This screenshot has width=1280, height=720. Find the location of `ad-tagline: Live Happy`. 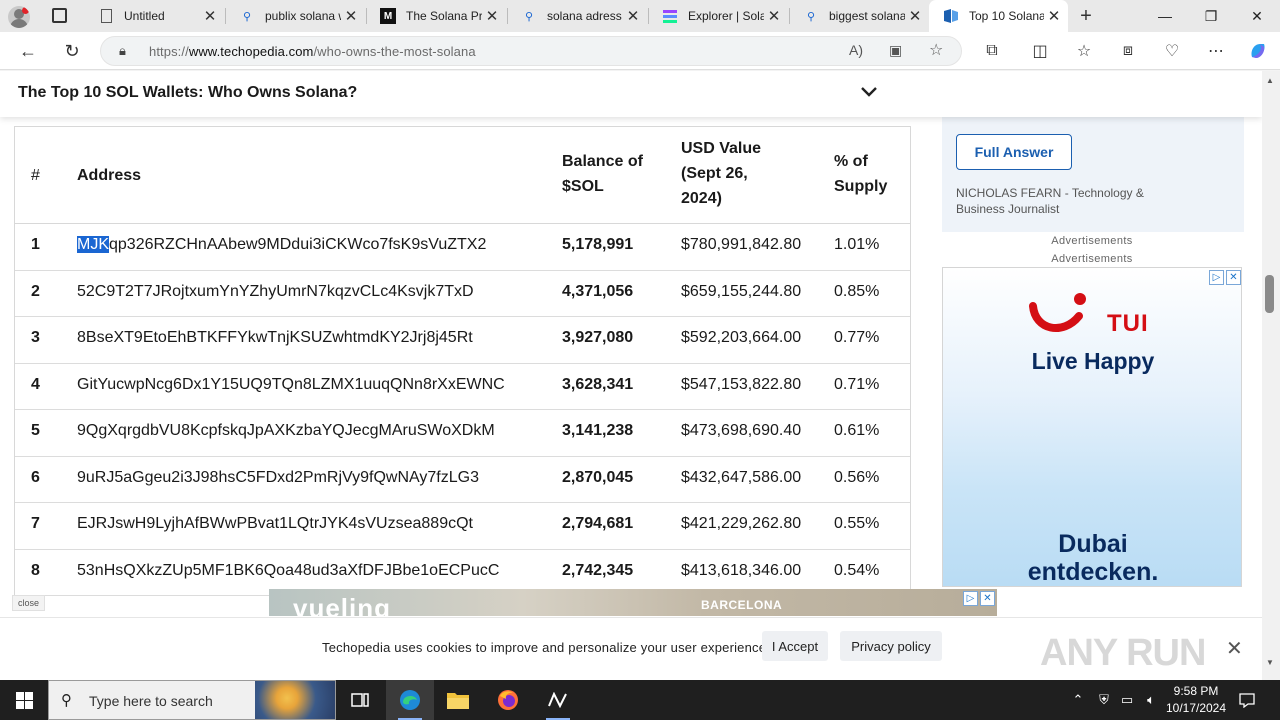

ad-tagline: Live Happy is located at coordinates (1093, 361).